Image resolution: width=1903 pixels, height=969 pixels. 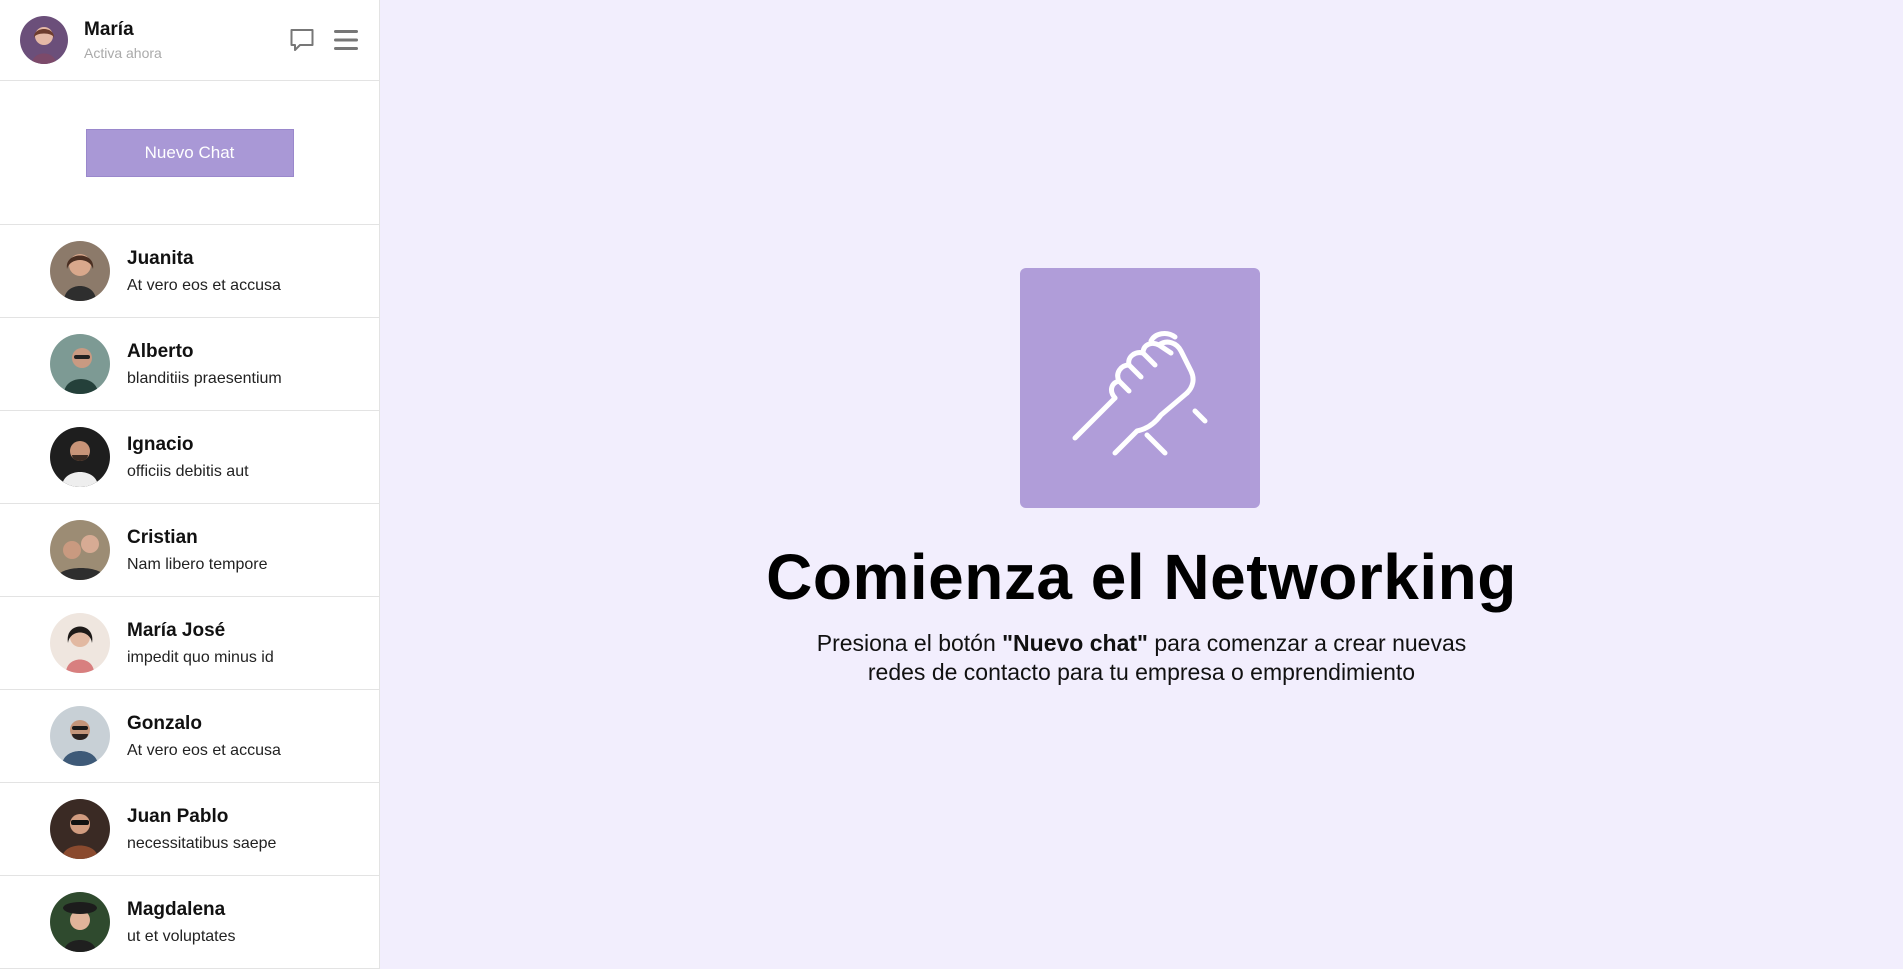 I want to click on contact-name: Cristian, so click(x=162, y=537).